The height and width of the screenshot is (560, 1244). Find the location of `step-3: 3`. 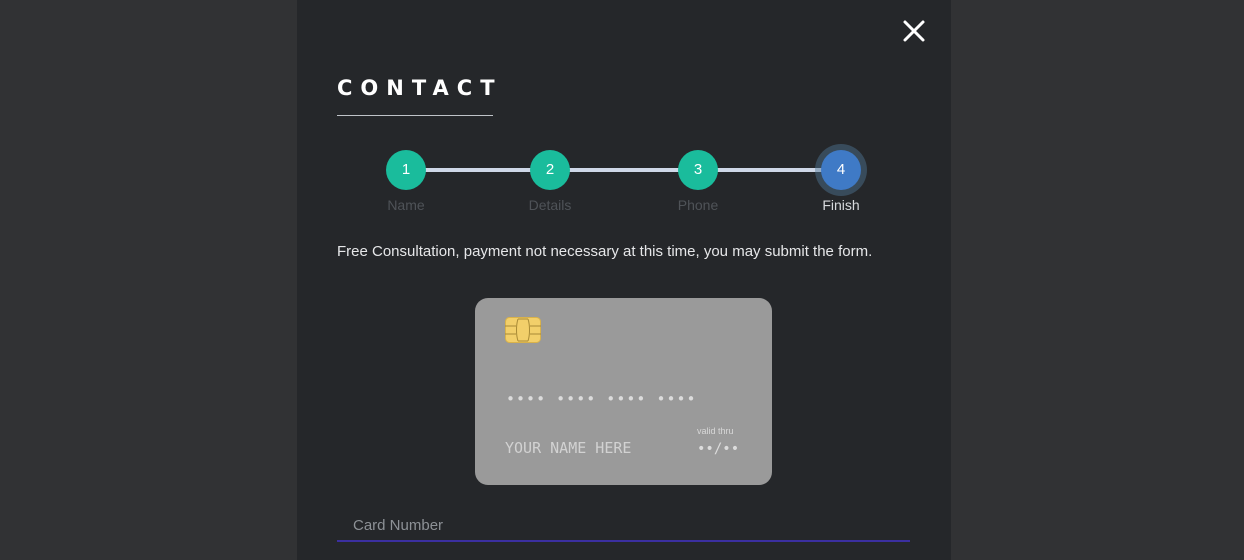

step-3: 3 is located at coordinates (698, 170).